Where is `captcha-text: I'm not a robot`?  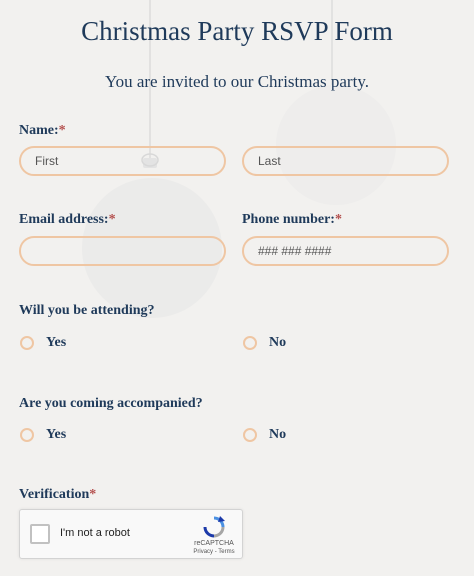 captcha-text: I'm not a robot is located at coordinates (95, 533).